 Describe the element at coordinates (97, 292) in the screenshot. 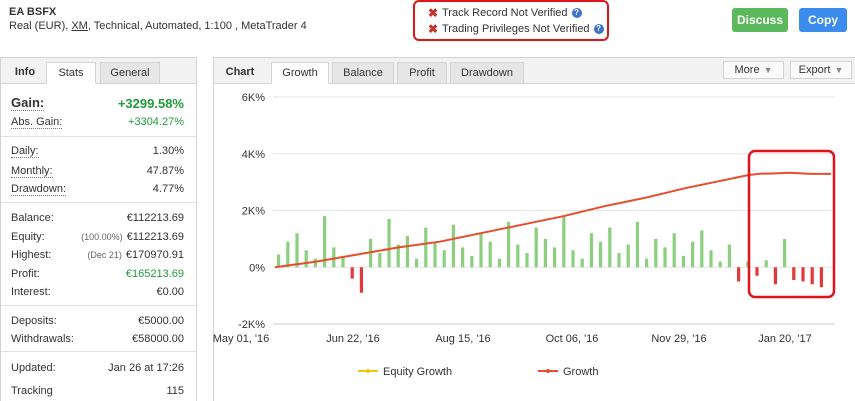

I see `interest-row: Interest: €0.00` at that location.